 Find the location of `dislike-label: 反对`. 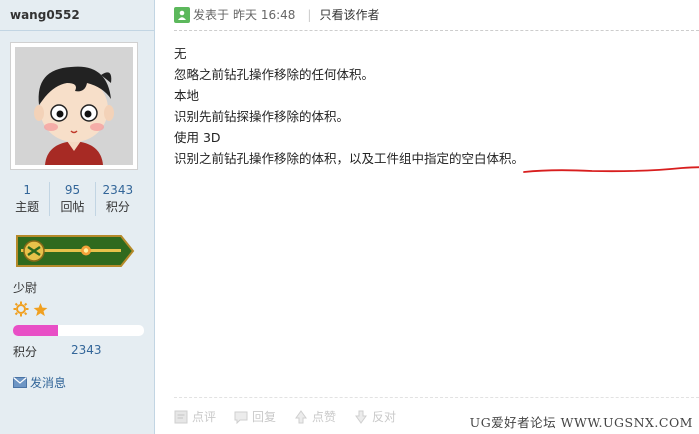

dislike-label: 反对 is located at coordinates (384, 417).